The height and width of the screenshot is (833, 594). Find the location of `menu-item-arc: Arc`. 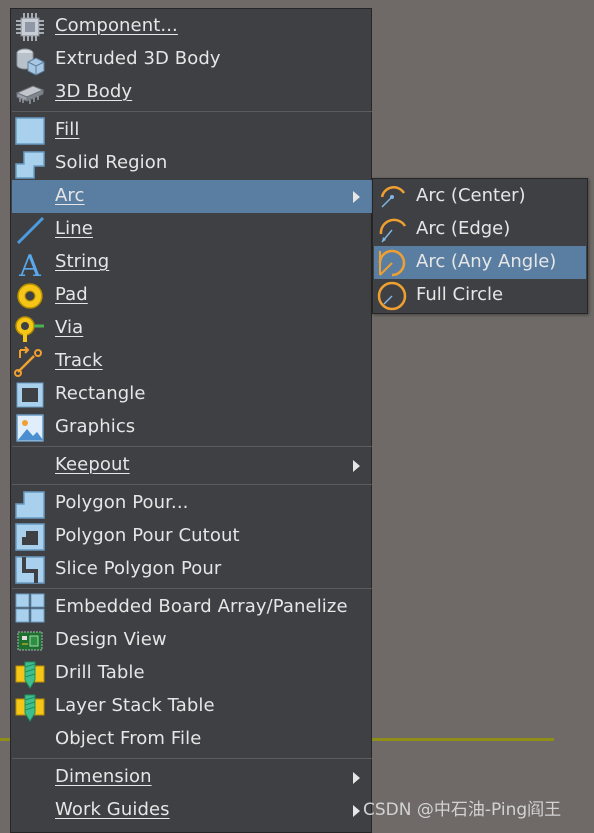

menu-item-arc: Arc is located at coordinates (192, 196).